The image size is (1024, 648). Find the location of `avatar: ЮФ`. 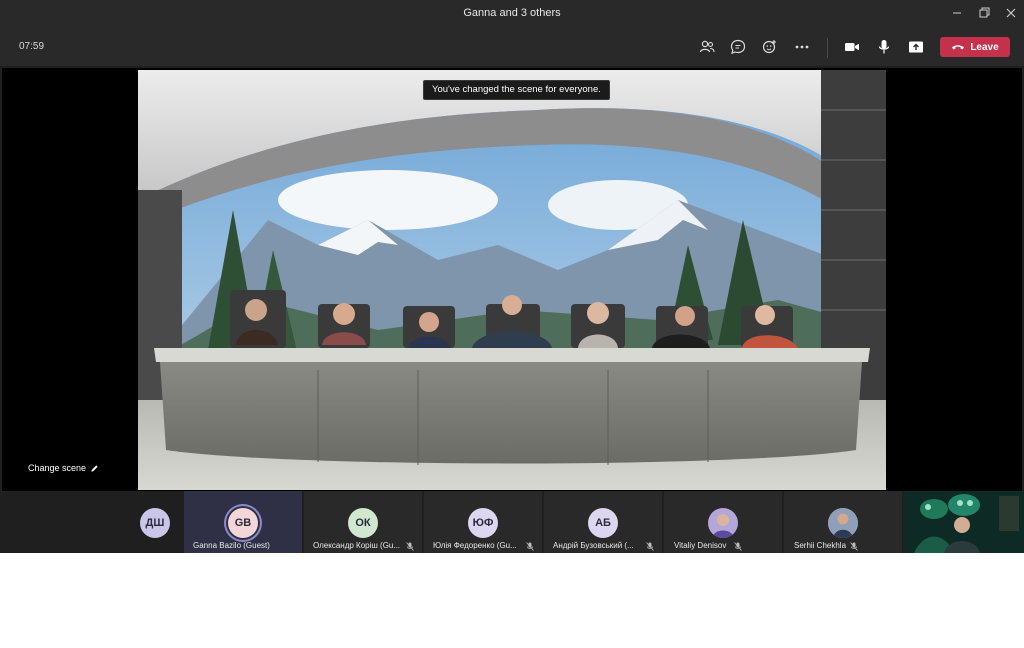

avatar: ЮФ is located at coordinates (483, 523).